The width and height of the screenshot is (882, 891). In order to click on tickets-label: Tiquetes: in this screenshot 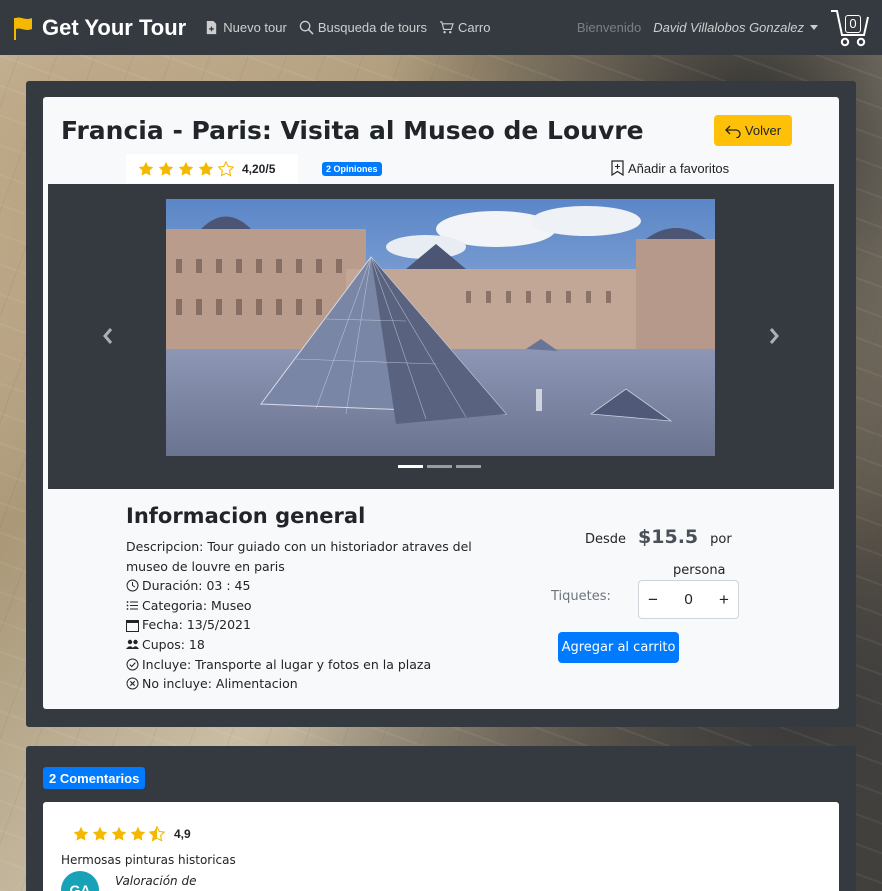, I will do `click(581, 596)`.